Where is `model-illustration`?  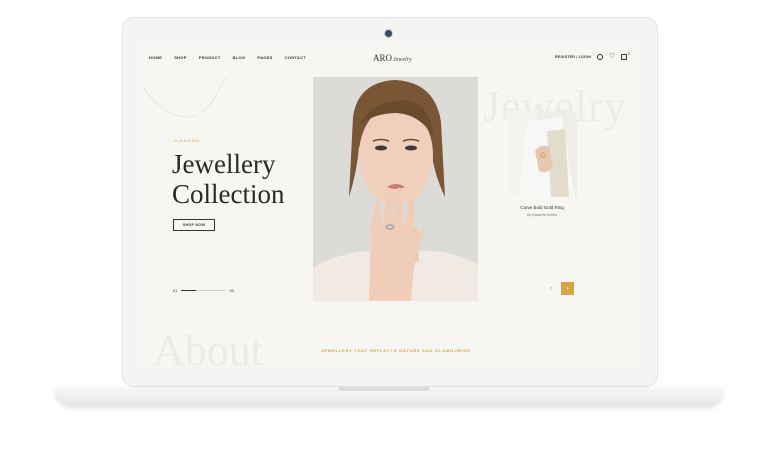 model-illustration is located at coordinates (395, 189).